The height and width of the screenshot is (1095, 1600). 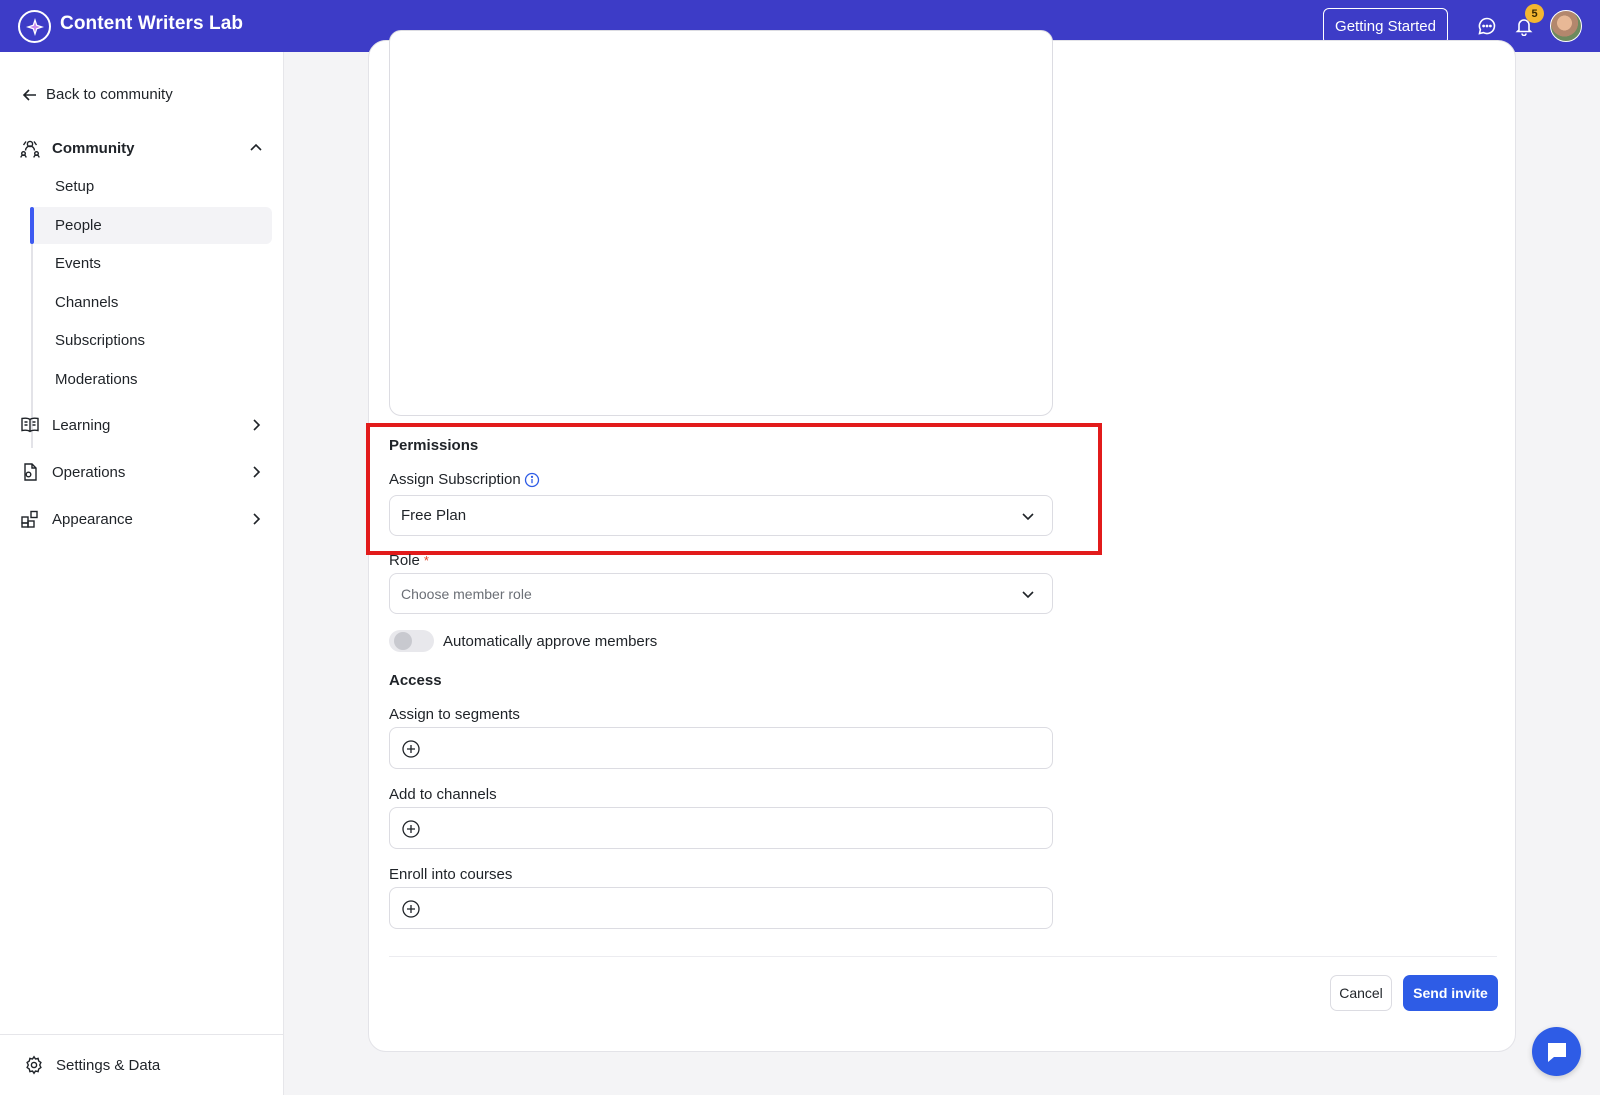 What do you see at coordinates (34, 26) in the screenshot?
I see `brand-logo-icon` at bounding box center [34, 26].